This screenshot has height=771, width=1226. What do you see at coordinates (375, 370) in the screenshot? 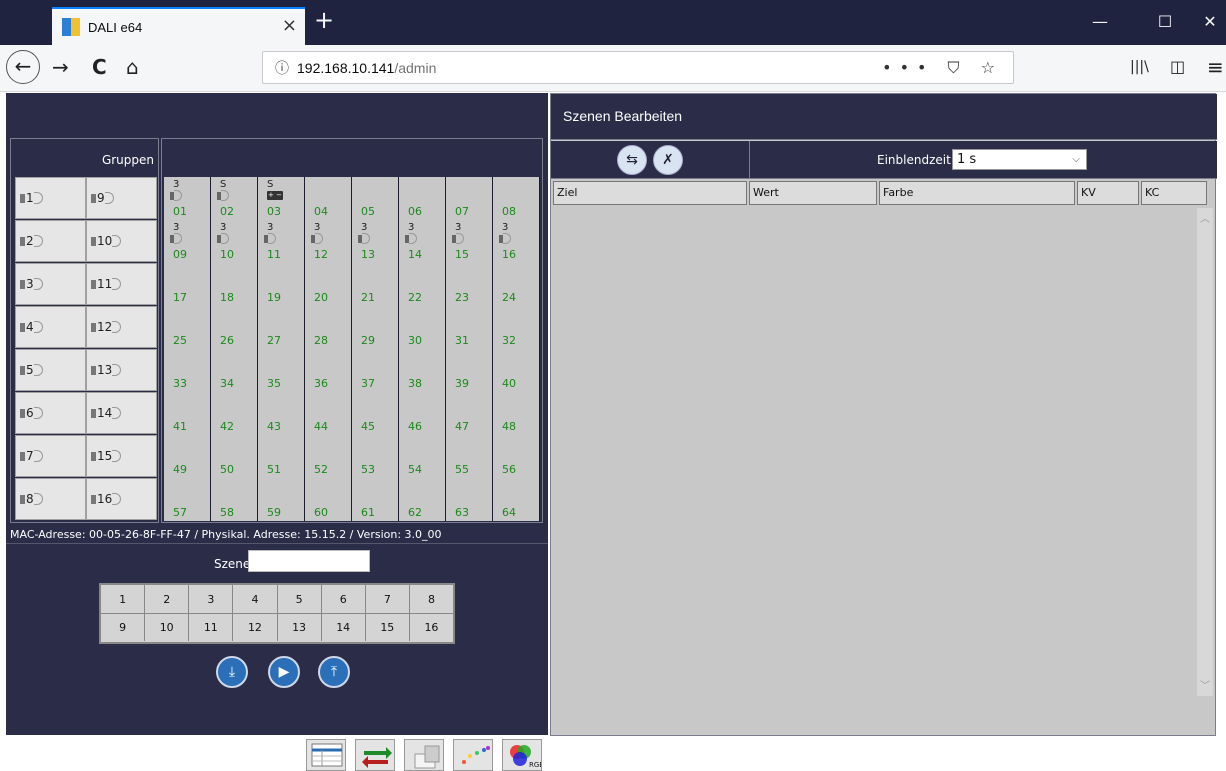
I see `device-cell: 37` at bounding box center [375, 370].